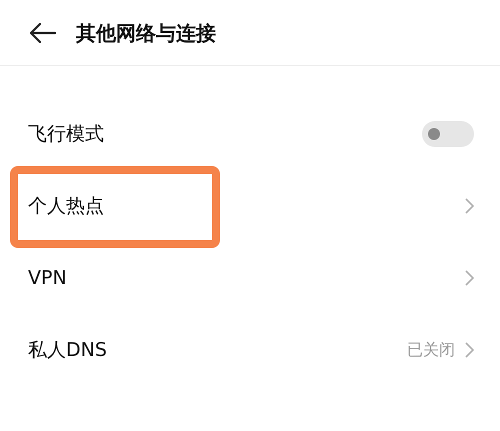 Image resolution: width=500 pixels, height=431 pixels. Describe the element at coordinates (66, 134) in the screenshot. I see `row-label: 飞行模式` at that location.